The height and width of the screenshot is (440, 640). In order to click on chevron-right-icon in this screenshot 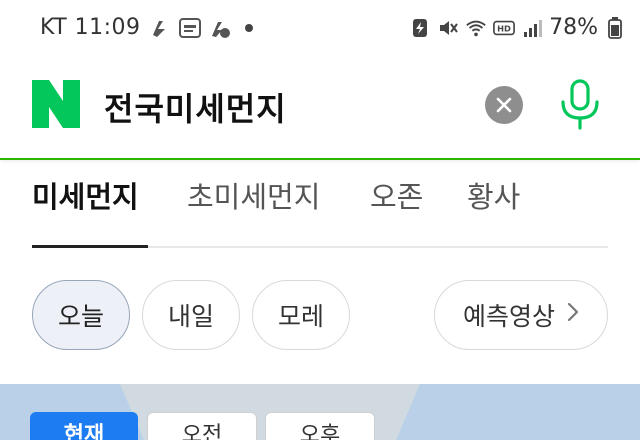, I will do `click(573, 315)`.